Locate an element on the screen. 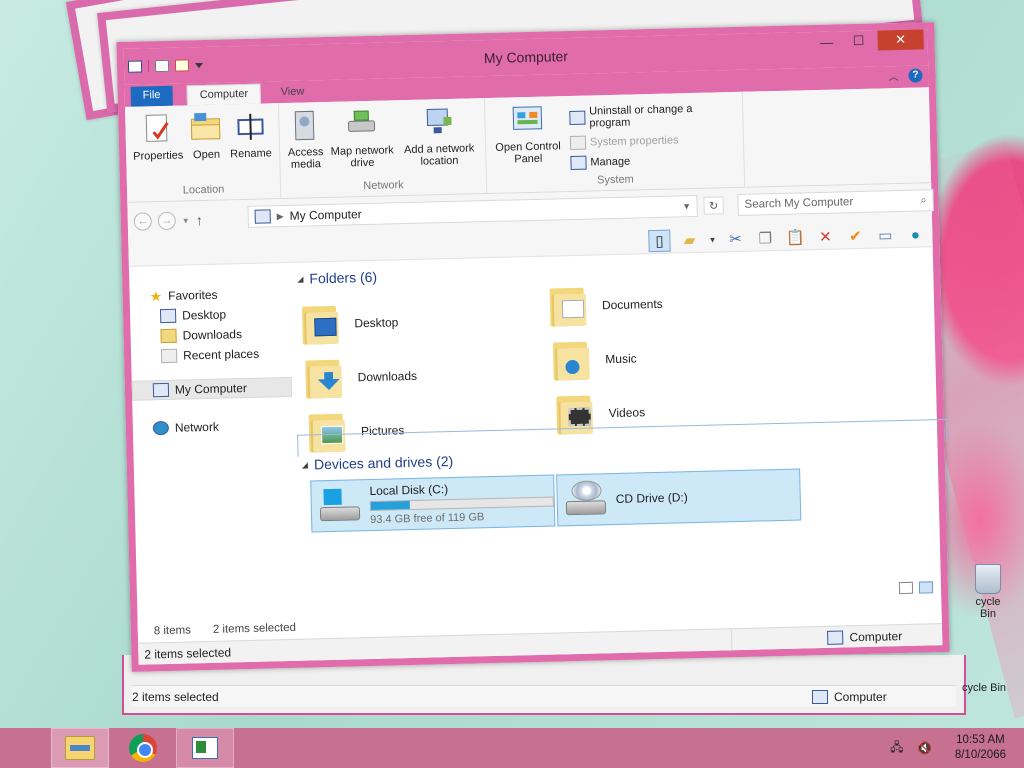  clock: 10:53 AM 8/10/2066 is located at coordinates (980, 748).